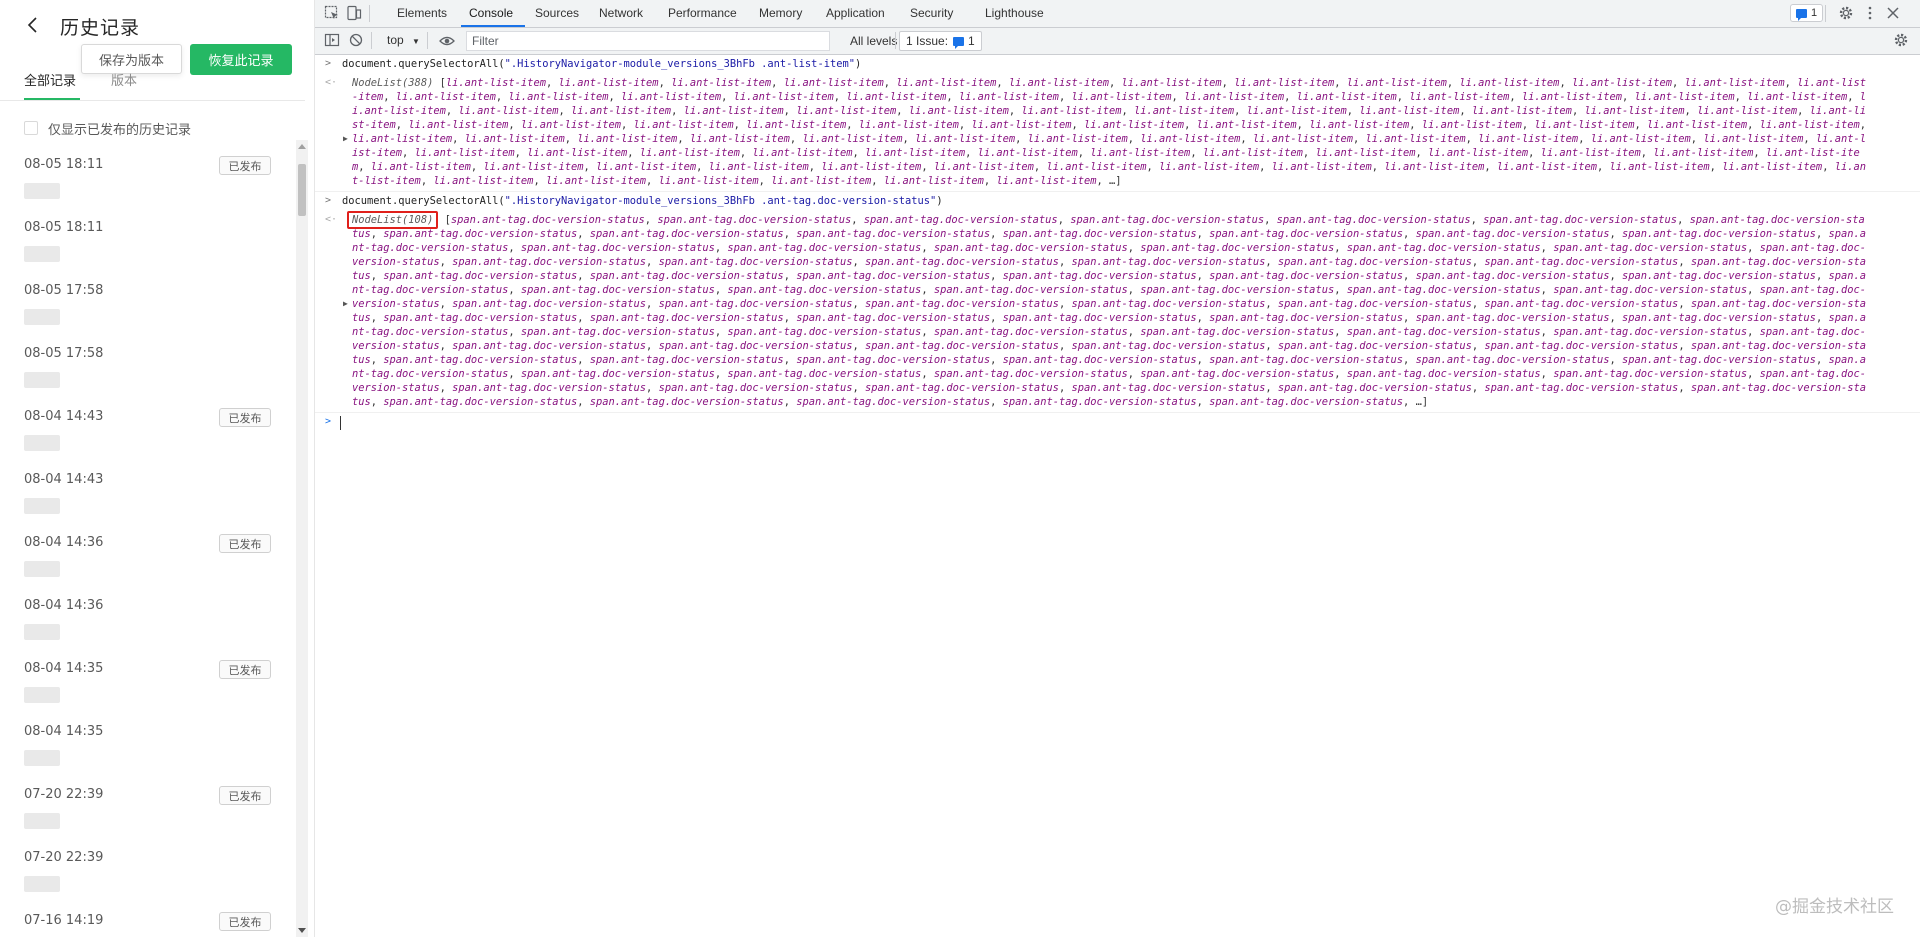  What do you see at coordinates (621, 13) in the screenshot?
I see `tab-network: Network` at bounding box center [621, 13].